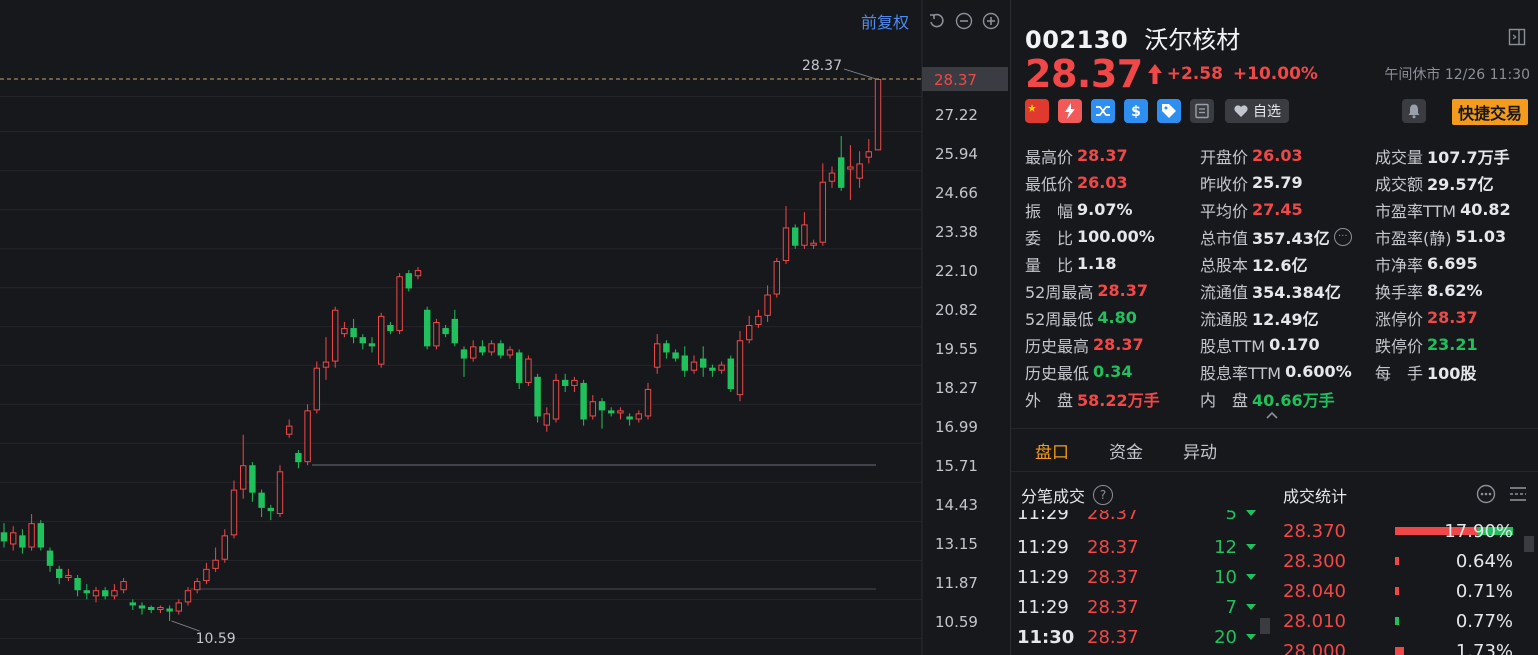  I want to click on y-tick-label: 11.87, so click(956, 583).